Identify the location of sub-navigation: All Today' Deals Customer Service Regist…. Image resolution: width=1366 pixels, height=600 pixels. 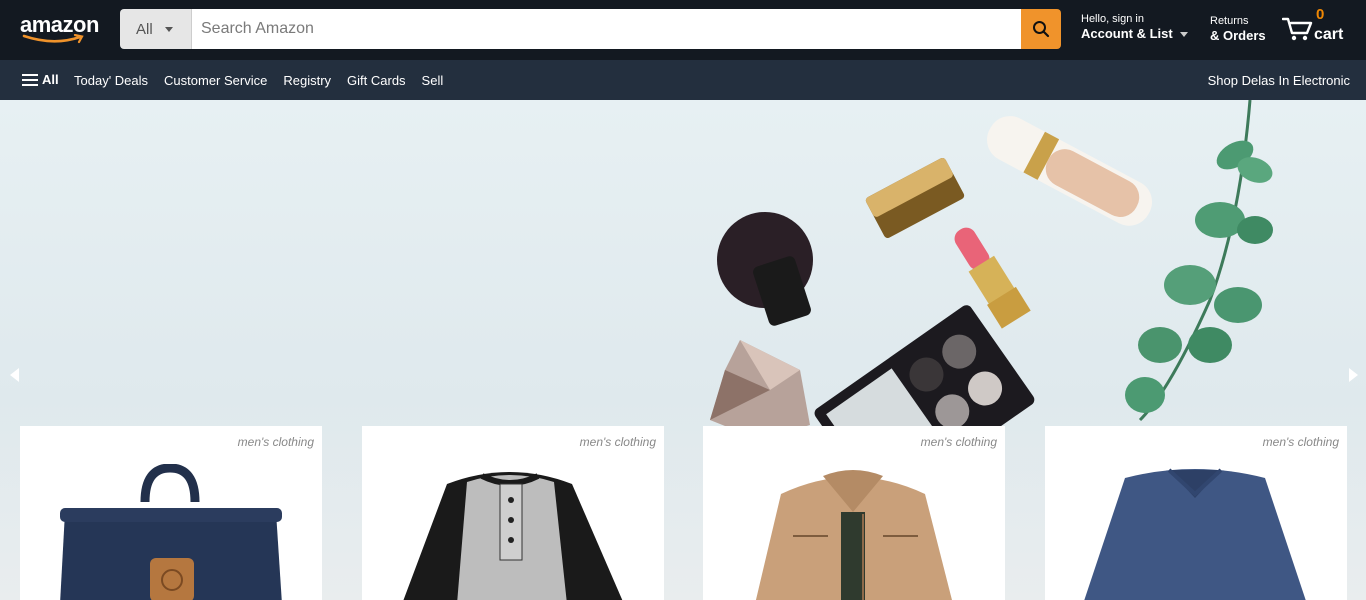
(683, 80).